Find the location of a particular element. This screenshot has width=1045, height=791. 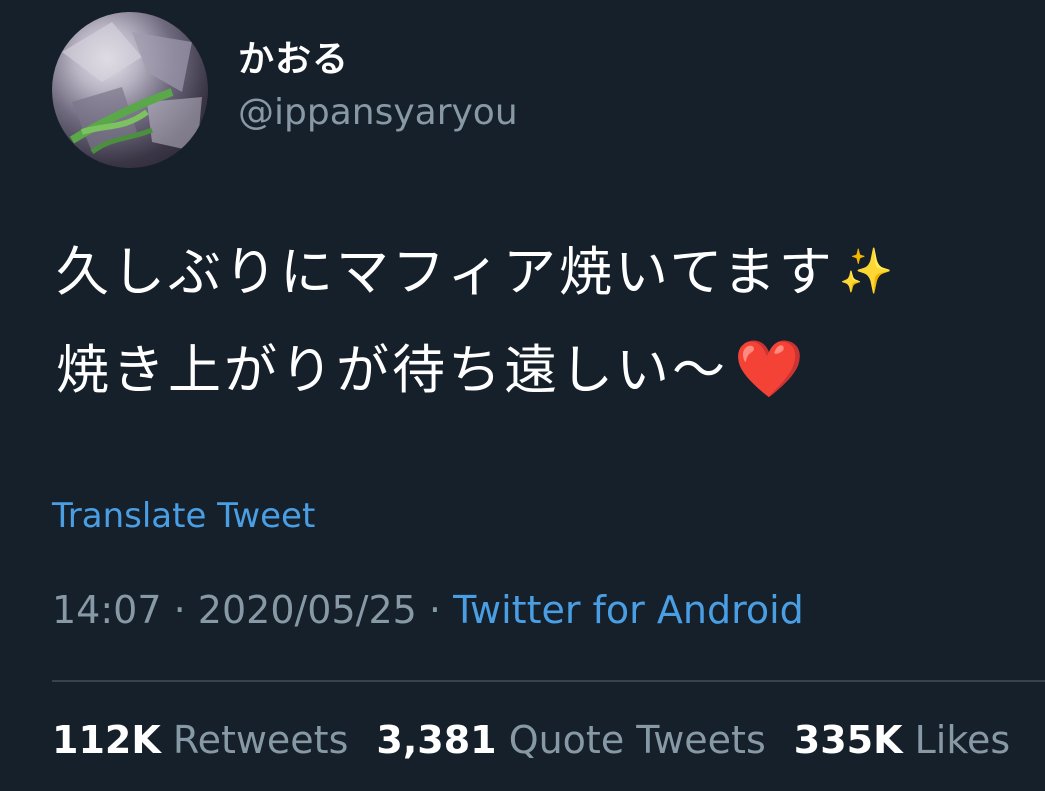

tweet-text-line-1: 久しぶりにマフィア焼いてます✨ is located at coordinates (476, 272).